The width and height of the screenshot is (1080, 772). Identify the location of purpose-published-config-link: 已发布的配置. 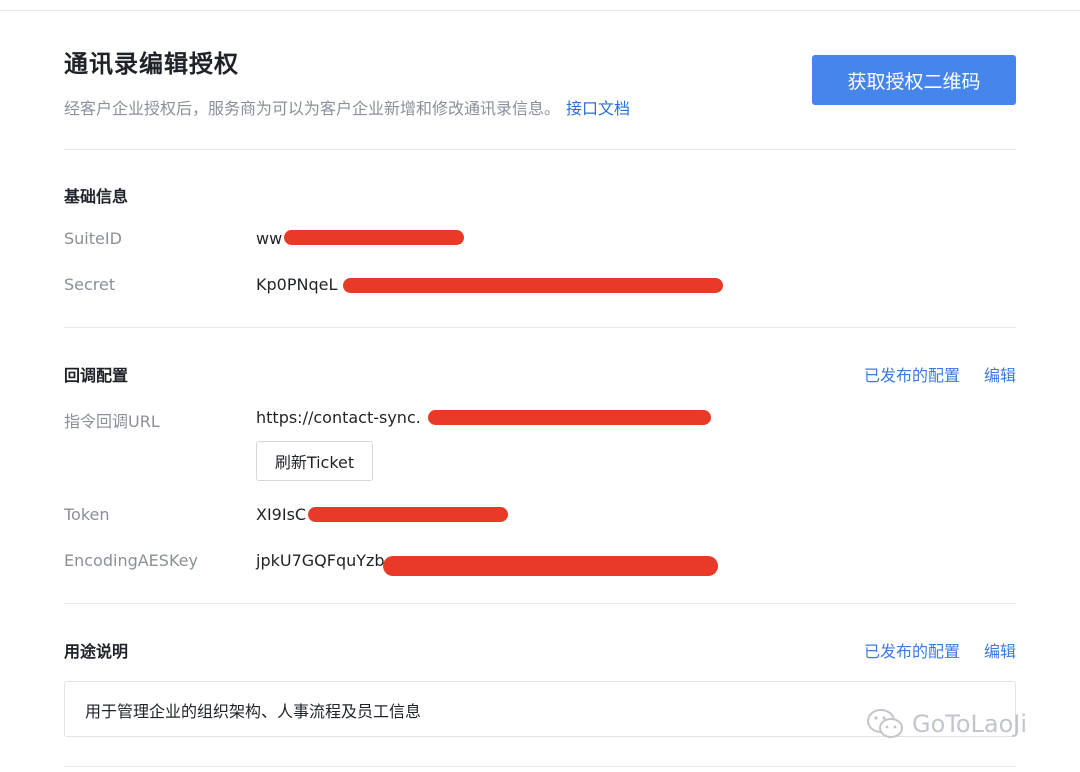
(912, 651).